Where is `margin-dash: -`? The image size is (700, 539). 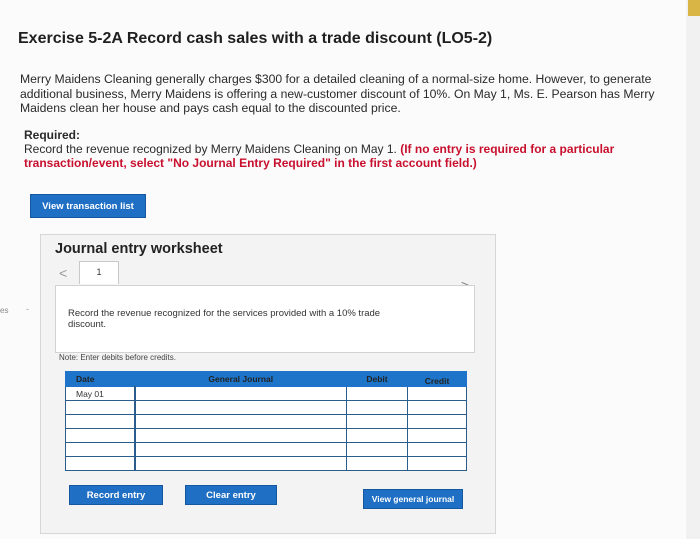
margin-dash: - is located at coordinates (27, 309).